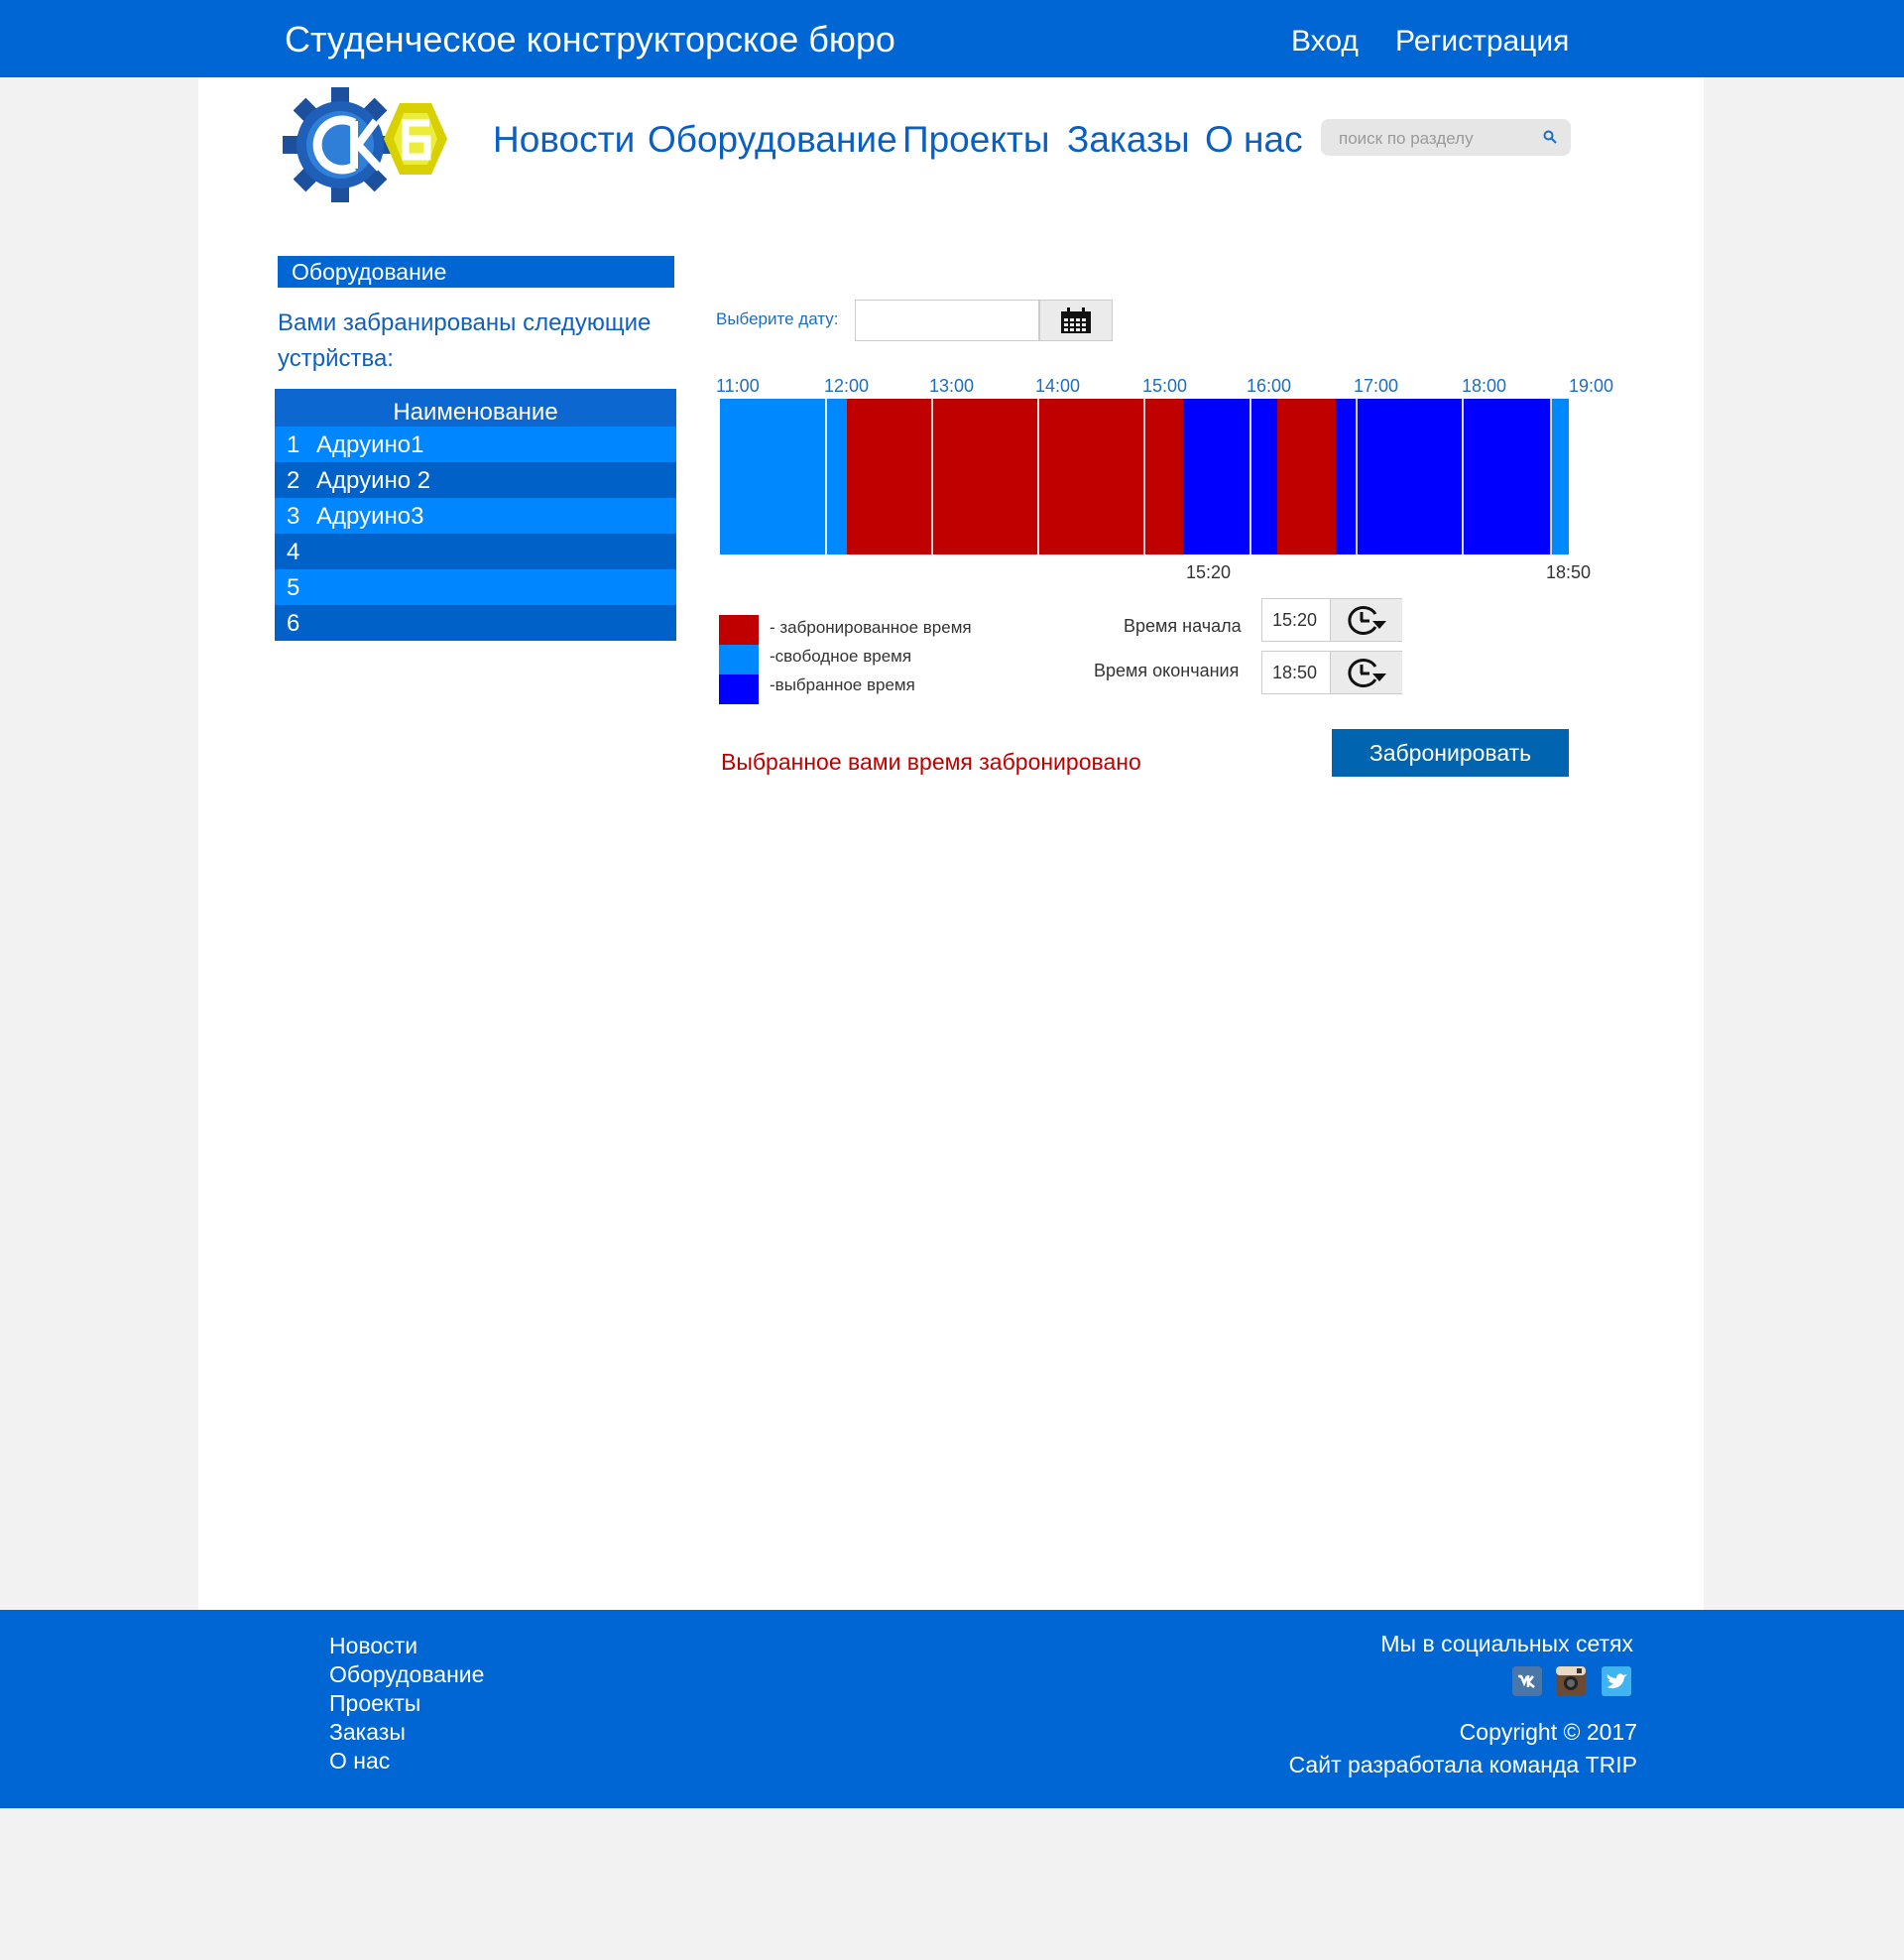 The image size is (1904, 1960). Describe the element at coordinates (1482, 42) in the screenshot. I see `register-link: Регистрация` at that location.